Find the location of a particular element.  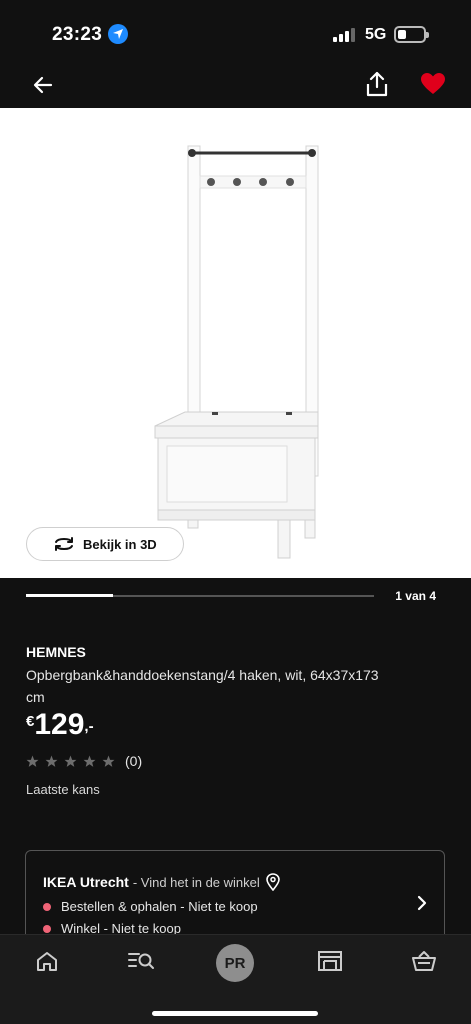

rotate-3d-icon is located at coordinates (64, 544).